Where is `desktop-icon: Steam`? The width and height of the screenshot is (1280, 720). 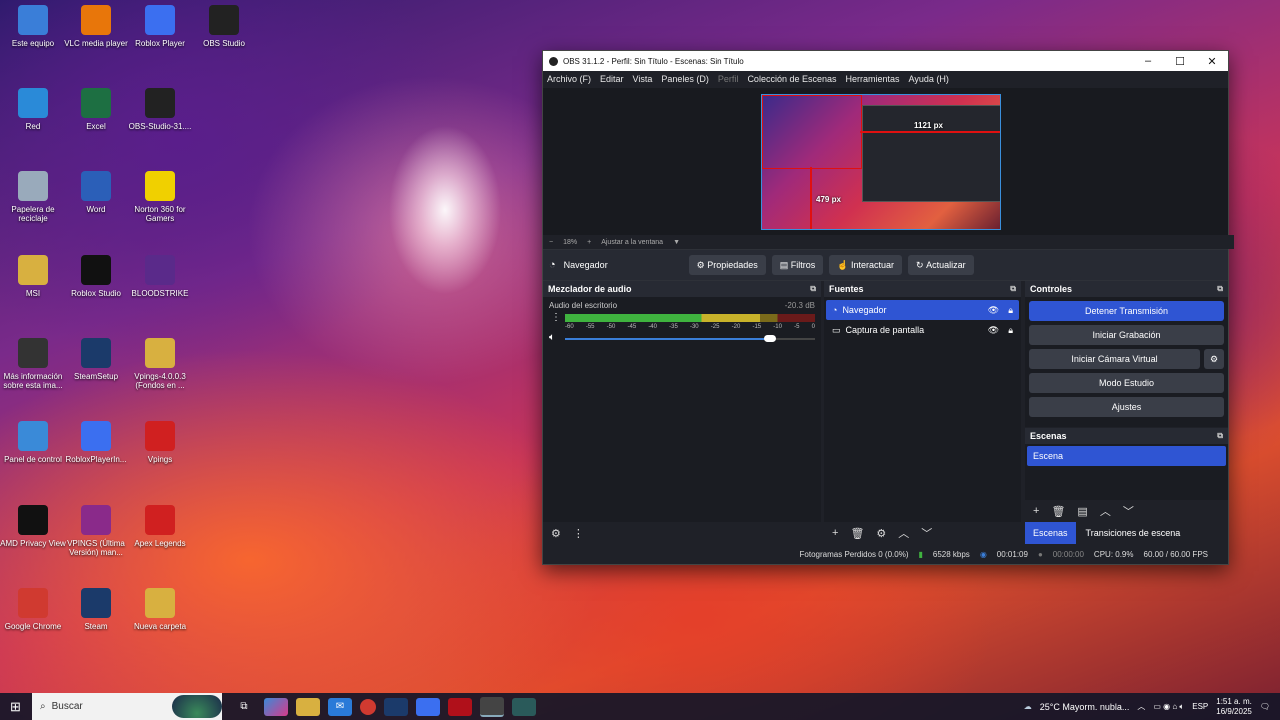 desktop-icon: Steam is located at coordinates (96, 609).